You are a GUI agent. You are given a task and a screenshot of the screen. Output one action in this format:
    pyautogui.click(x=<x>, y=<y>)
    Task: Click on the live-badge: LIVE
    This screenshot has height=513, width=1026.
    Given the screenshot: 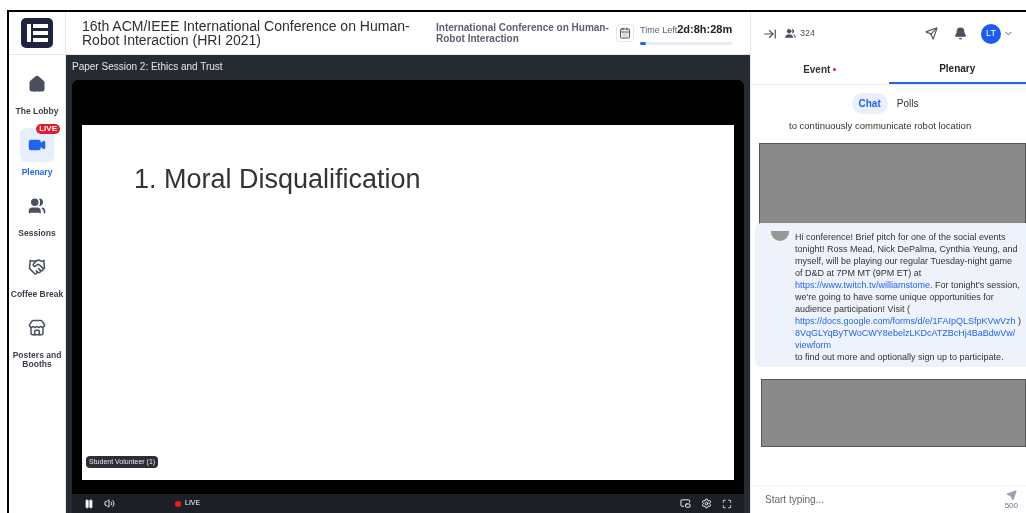 What is the action you would take?
    pyautogui.click(x=48, y=129)
    